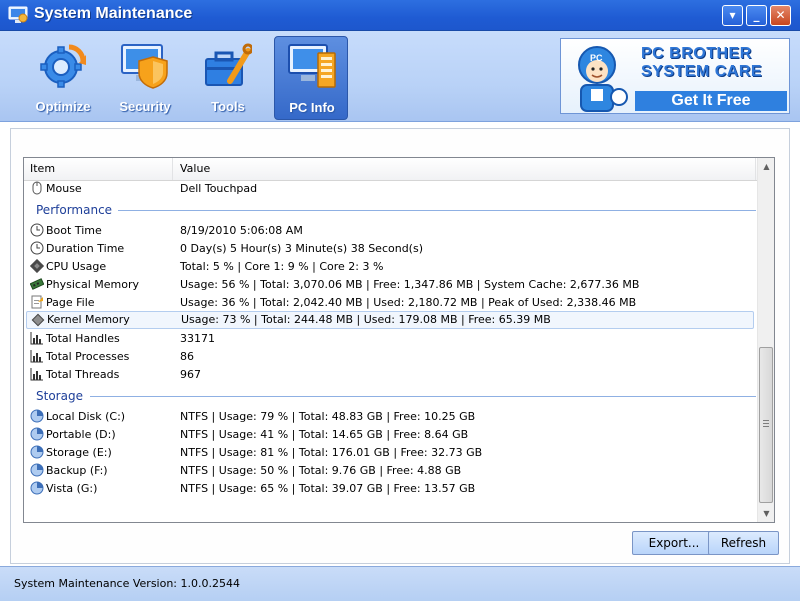 Image resolution: width=800 pixels, height=601 pixels. What do you see at coordinates (400, 583) in the screenshot?
I see `status-bar: System Maintenance Version: 1.0.0.2544` at bounding box center [400, 583].